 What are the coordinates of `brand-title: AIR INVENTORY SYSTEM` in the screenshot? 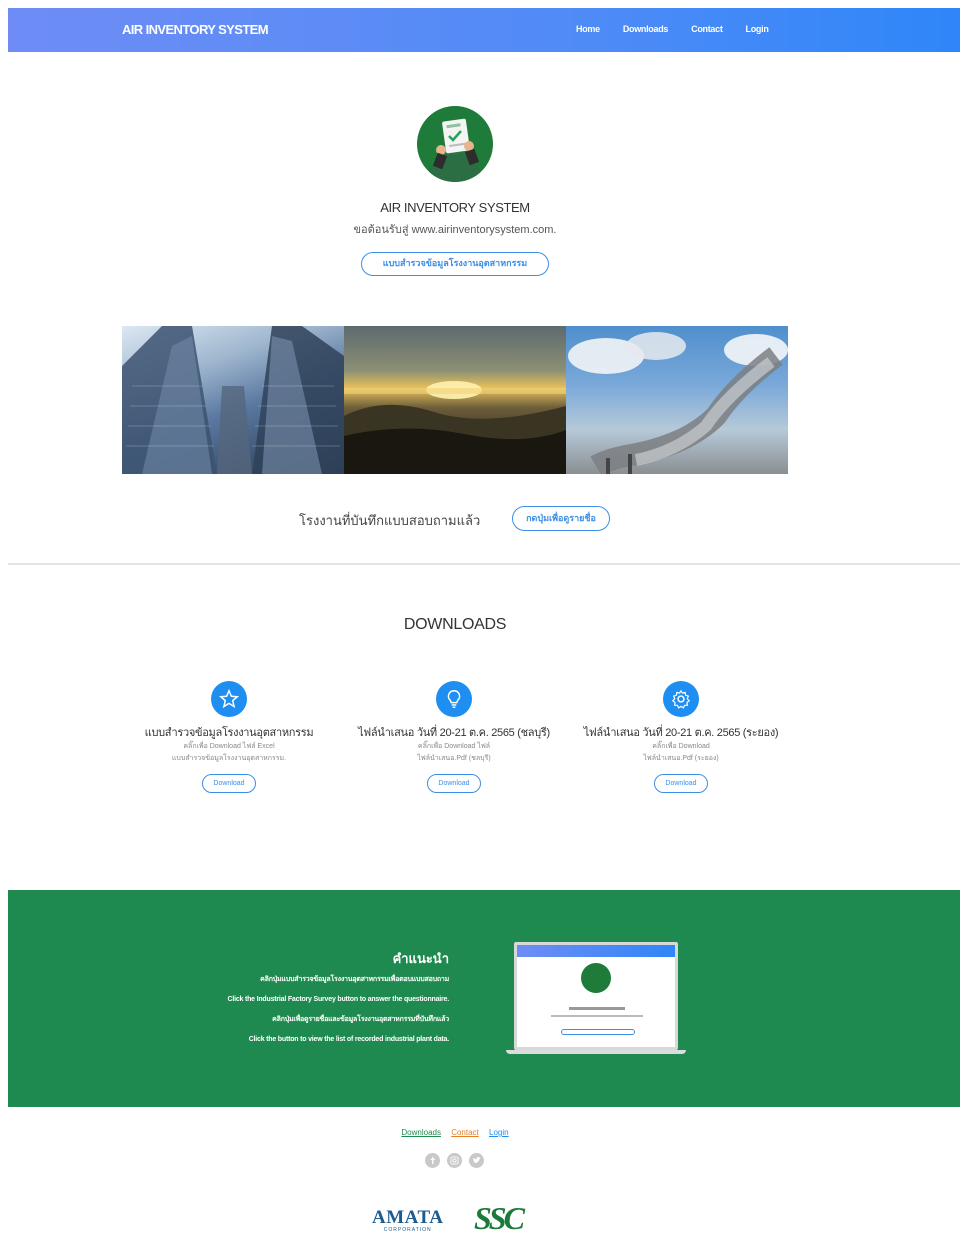 It's located at (195, 29).